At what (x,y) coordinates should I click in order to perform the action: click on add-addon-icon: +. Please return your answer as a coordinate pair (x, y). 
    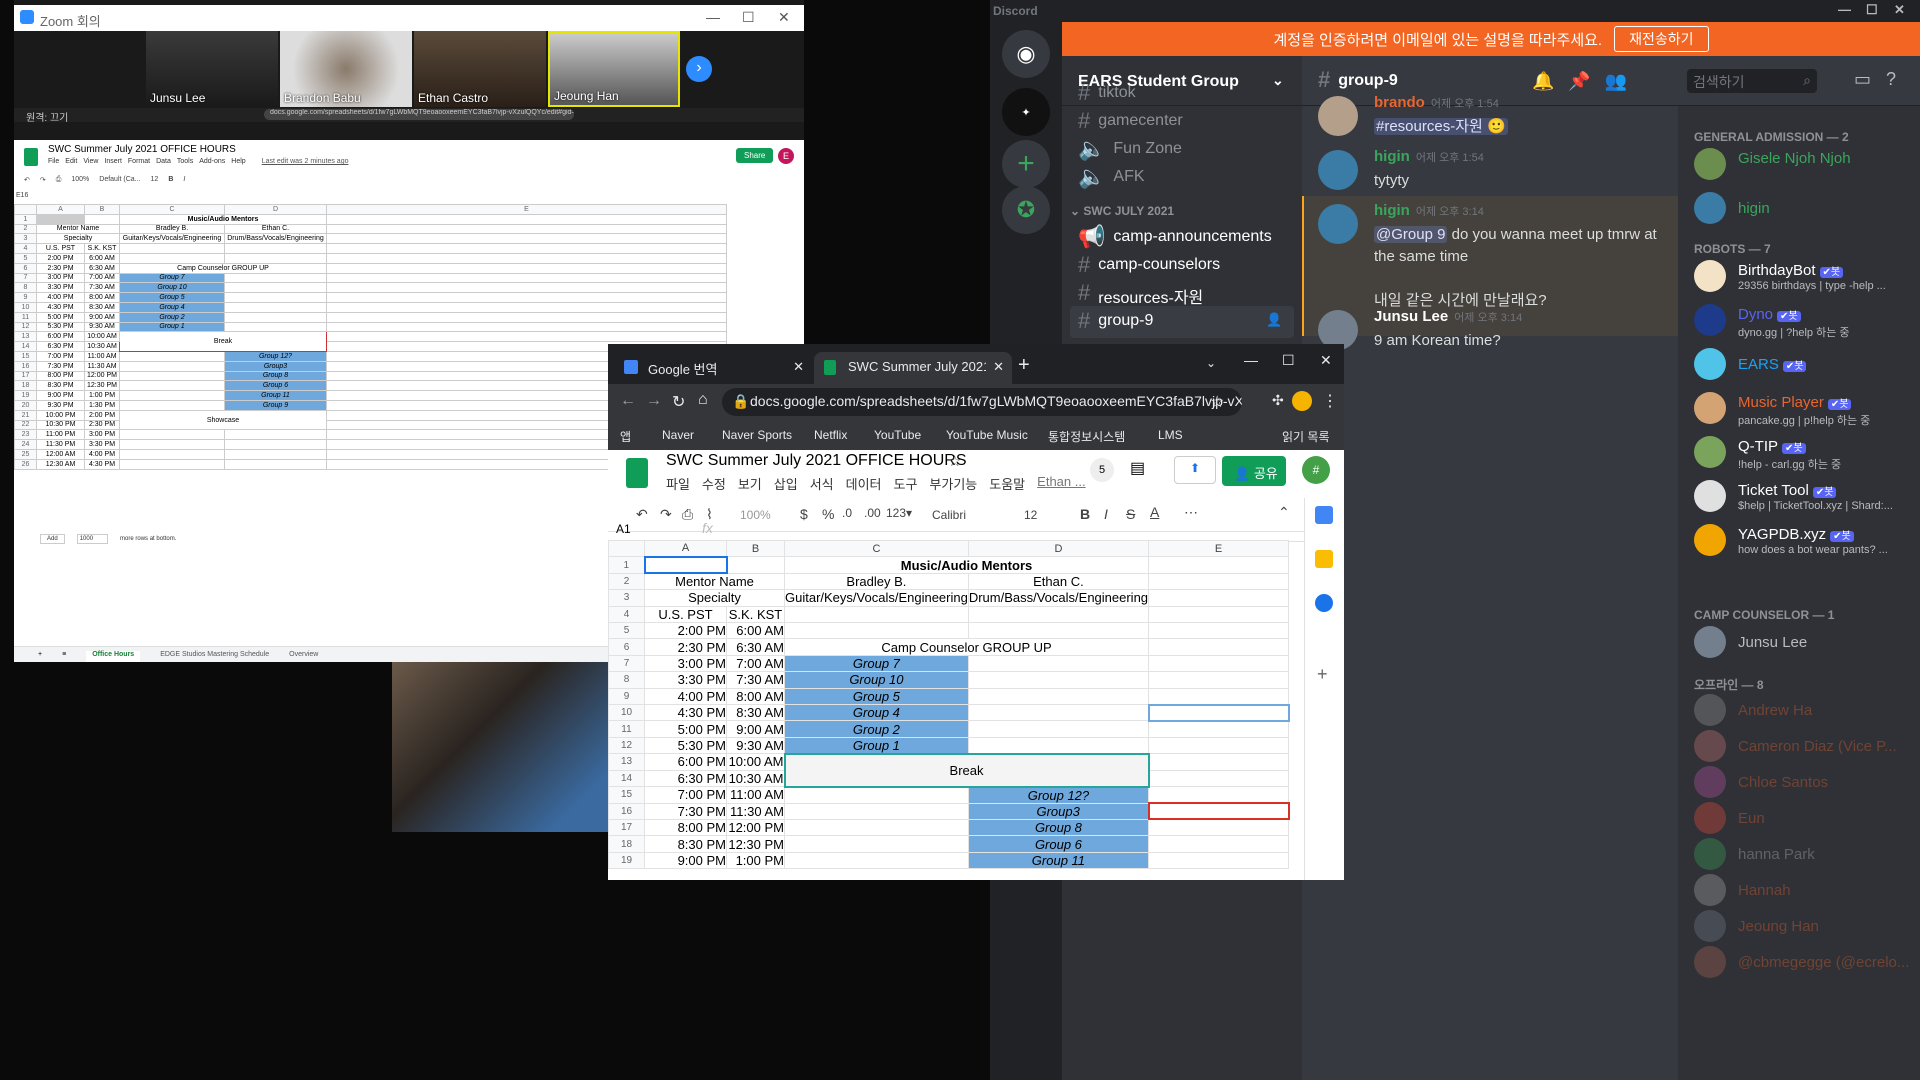
    Looking at the image, I should click on (1322, 674).